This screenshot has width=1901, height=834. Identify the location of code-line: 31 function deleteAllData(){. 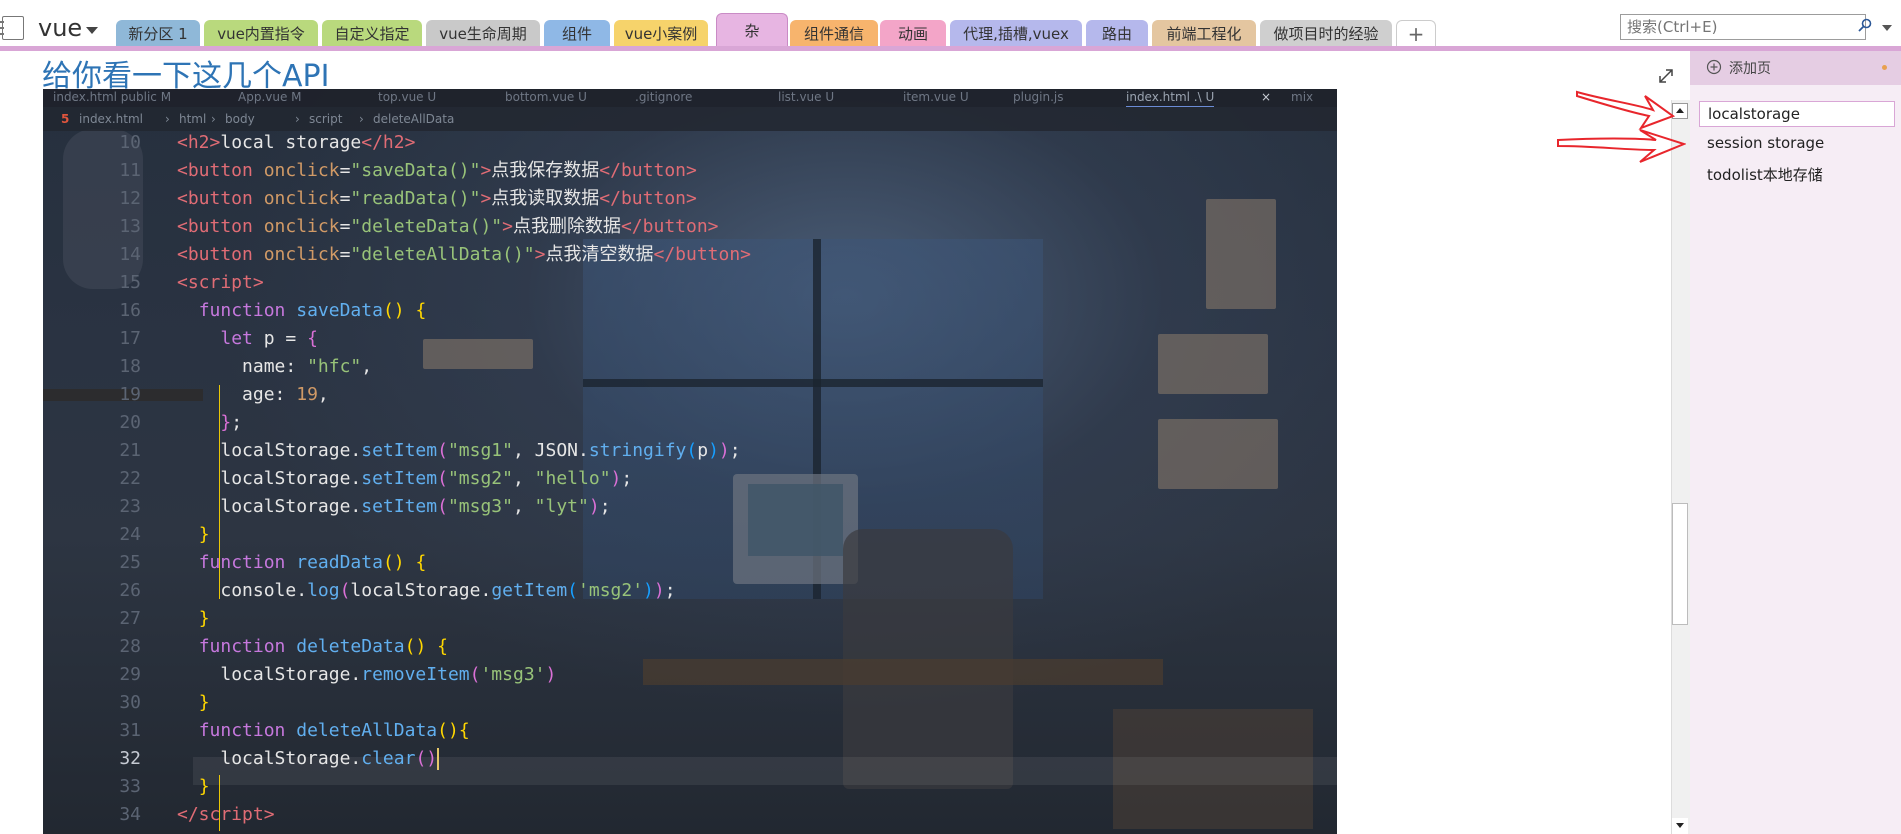
(690, 731).